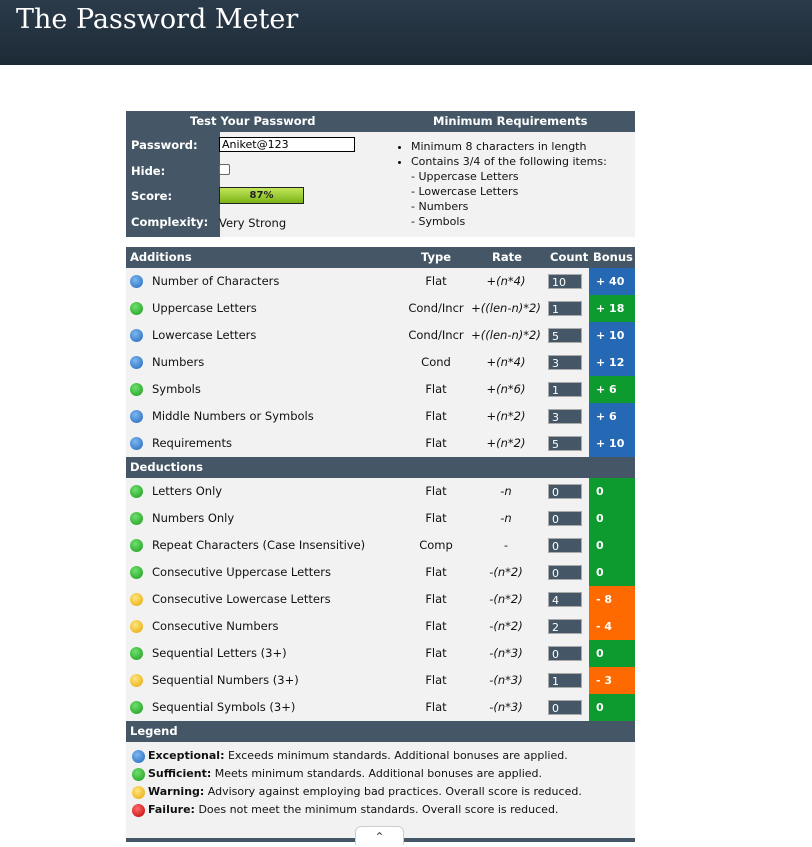  I want to click on rate-column-header: Rate, so click(507, 257).